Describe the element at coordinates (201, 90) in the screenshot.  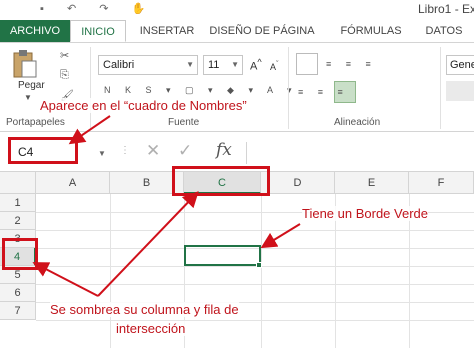
I see `font-style-icons: N K S ▾ ▢ ▾ ◆ ▾ A ▾` at that location.